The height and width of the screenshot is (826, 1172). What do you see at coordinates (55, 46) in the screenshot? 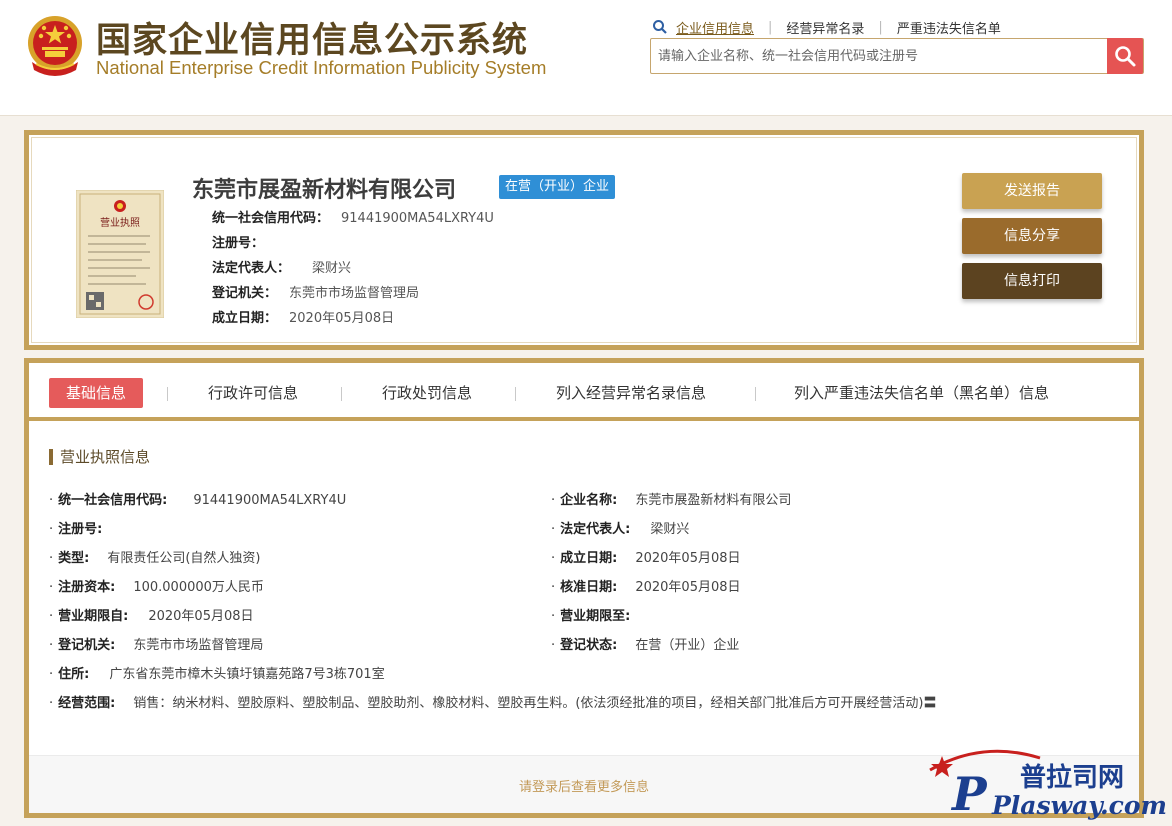
I see `national-emblem-icon` at bounding box center [55, 46].